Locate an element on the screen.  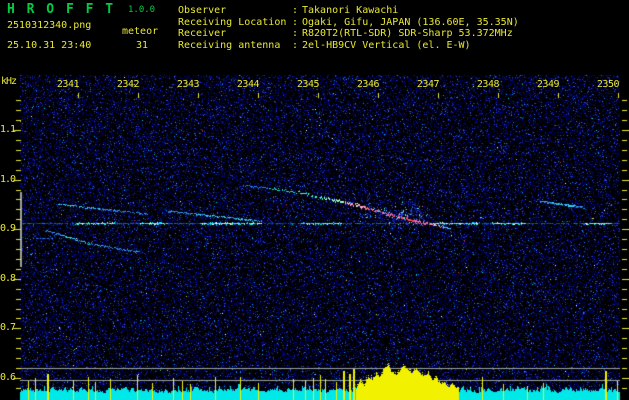
mode-label: meteor is located at coordinates (140, 31).